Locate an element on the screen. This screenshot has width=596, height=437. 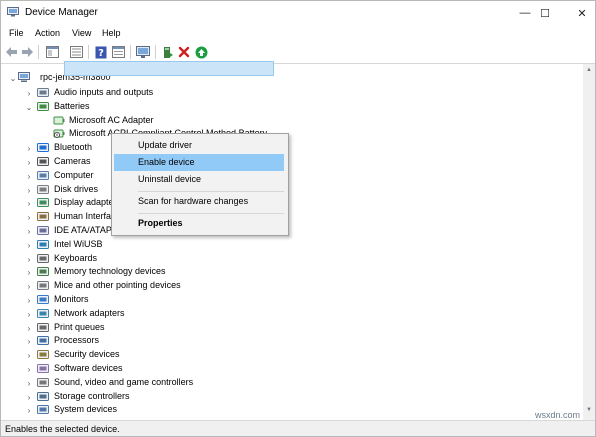
back-icon is located at coordinates (11, 52).